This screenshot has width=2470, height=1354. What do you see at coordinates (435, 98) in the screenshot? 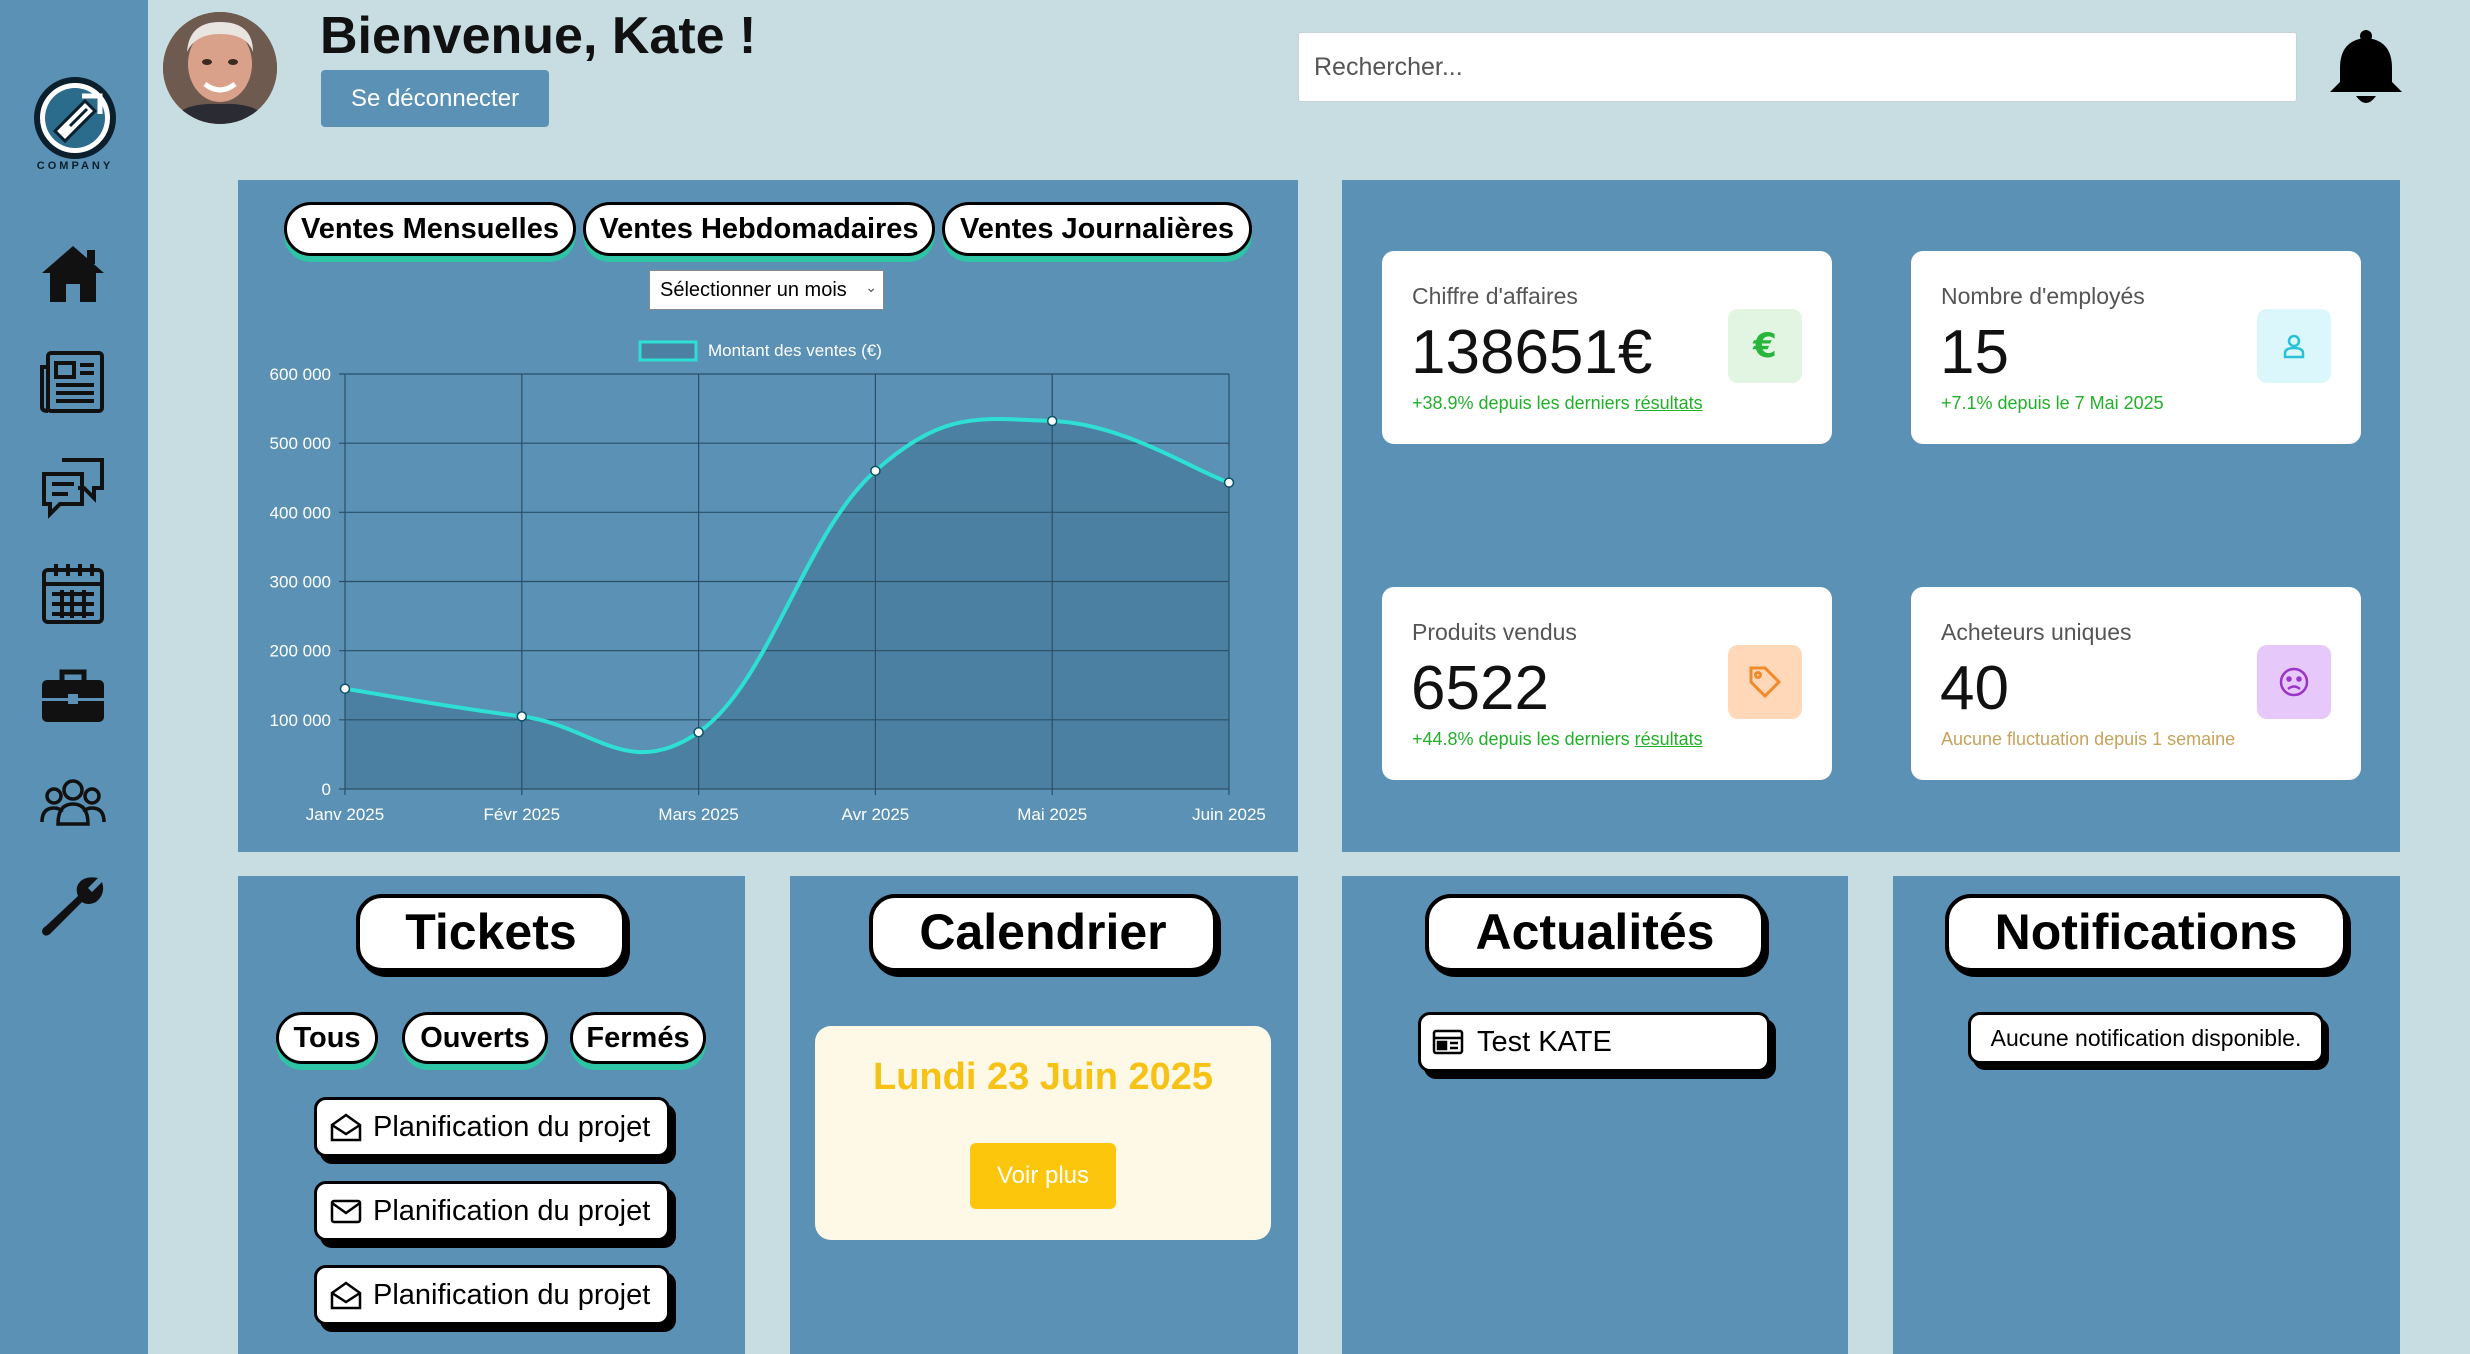
I see `logout-button: Se déconnecter` at bounding box center [435, 98].